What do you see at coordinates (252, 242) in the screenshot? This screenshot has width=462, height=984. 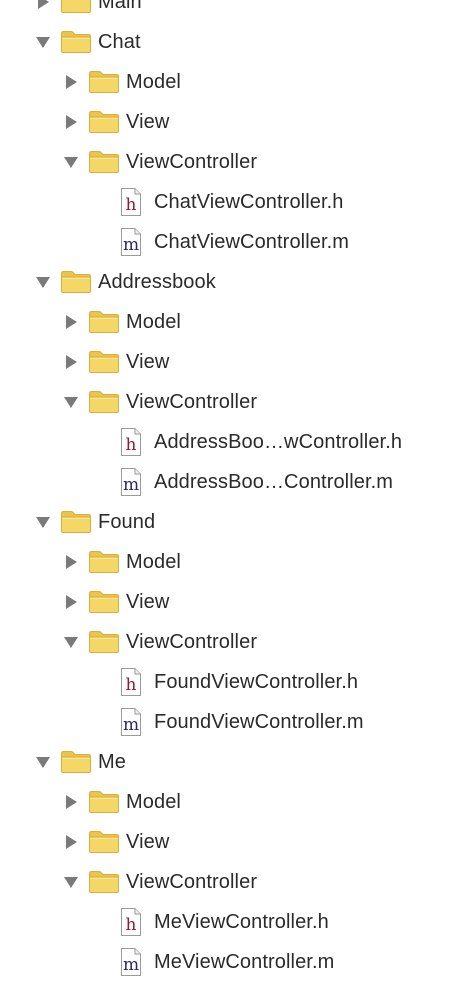 I see `file-label: ChatViewController.m` at bounding box center [252, 242].